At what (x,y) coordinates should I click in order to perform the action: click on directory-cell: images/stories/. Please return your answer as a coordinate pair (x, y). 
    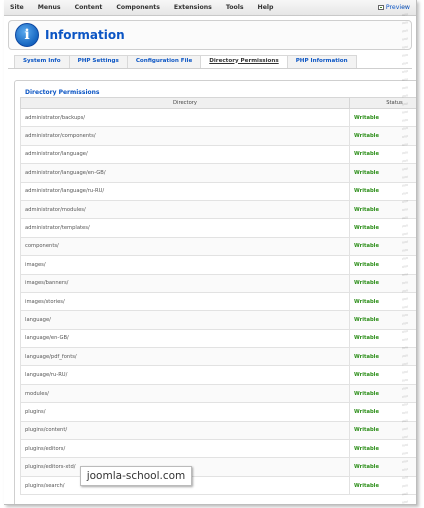
    Looking at the image, I should click on (185, 301).